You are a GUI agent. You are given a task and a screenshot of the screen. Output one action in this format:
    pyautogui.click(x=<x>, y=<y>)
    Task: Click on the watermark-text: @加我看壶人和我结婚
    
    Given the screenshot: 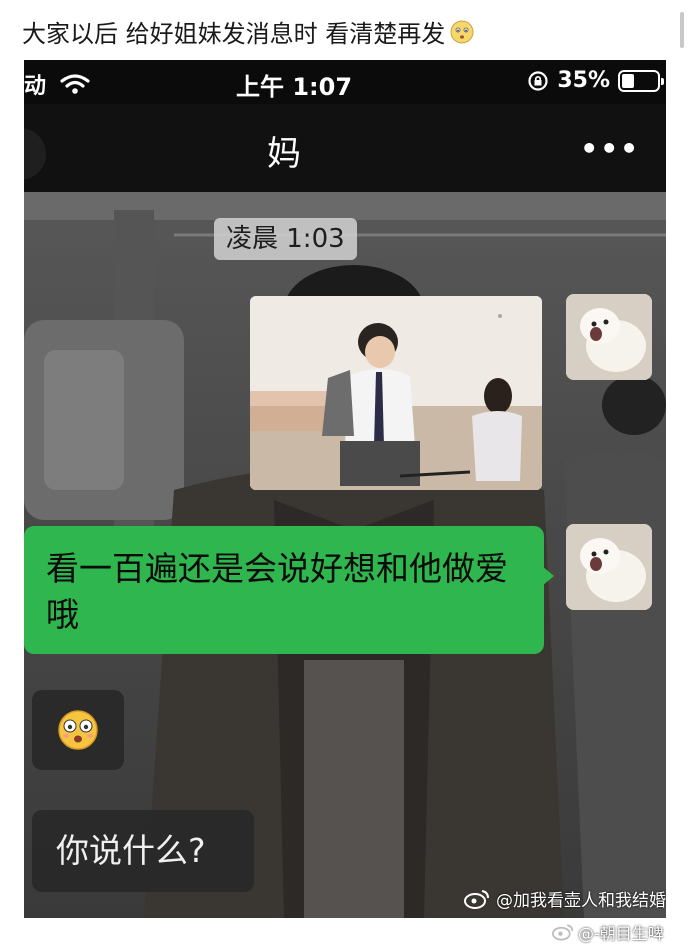 What is the action you would take?
    pyautogui.click(x=581, y=901)
    